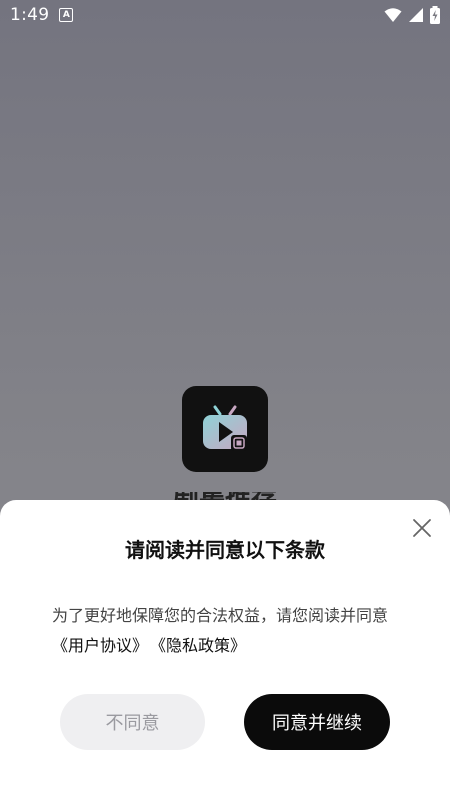 Image resolution: width=450 pixels, height=800 pixels. I want to click on notification-badge-label: A, so click(66, 14).